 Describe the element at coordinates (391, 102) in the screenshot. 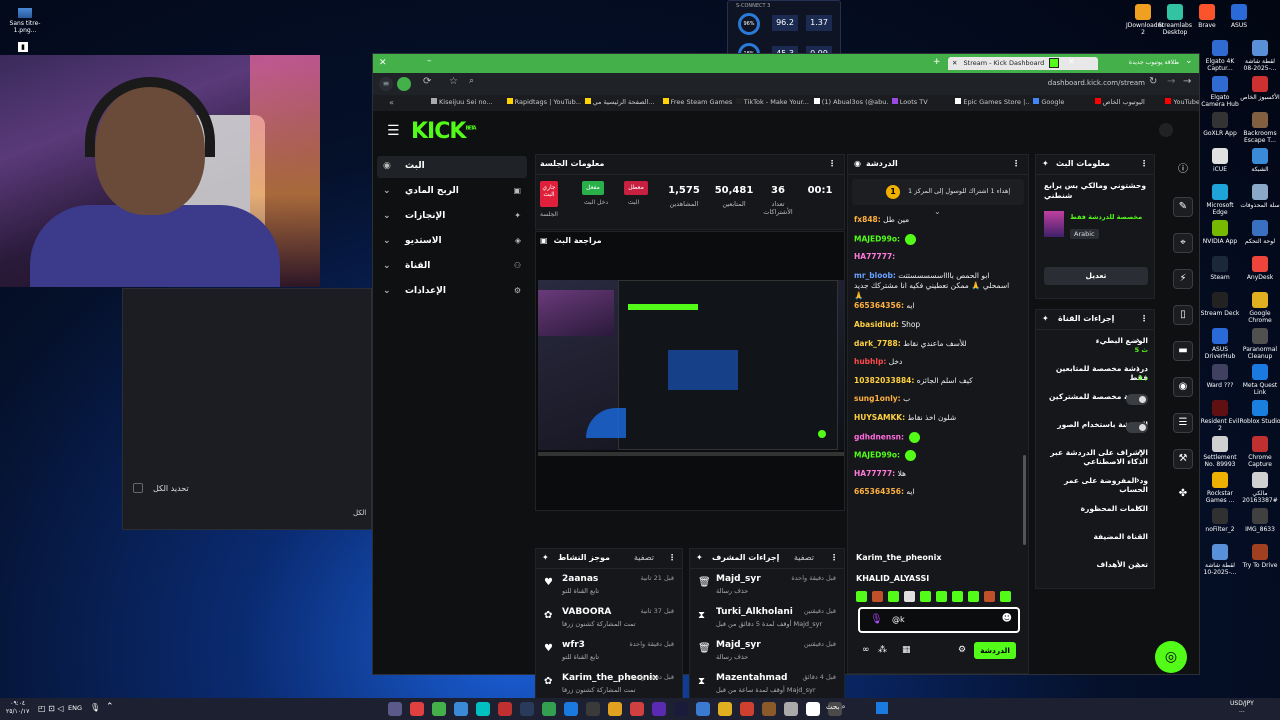

I see `bookmarks-chevron-icon: «` at that location.